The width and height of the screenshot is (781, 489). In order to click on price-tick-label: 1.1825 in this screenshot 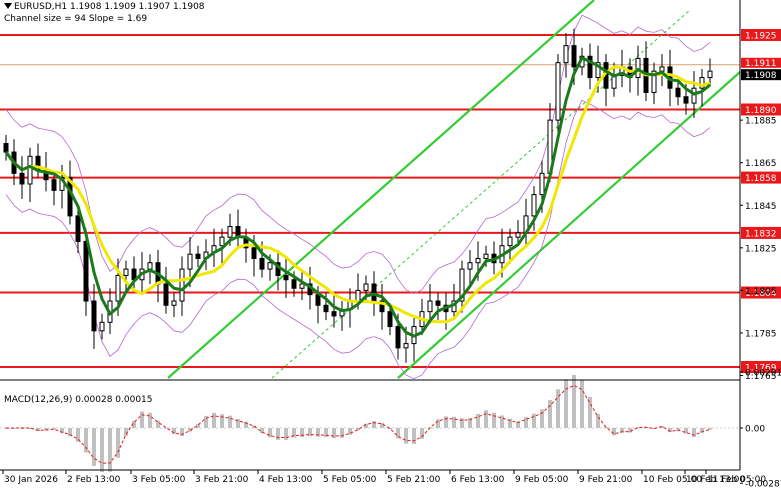, I will do `click(761, 249)`.